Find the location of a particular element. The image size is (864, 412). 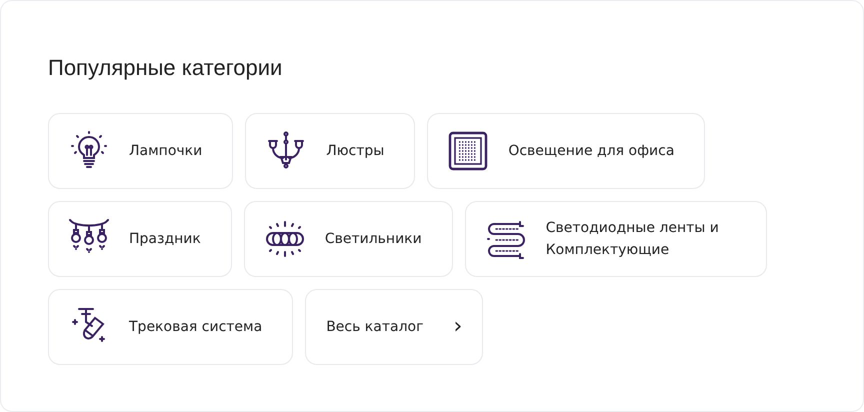

category-card: Светодиодные ленты и Комплектующие is located at coordinates (615, 239).